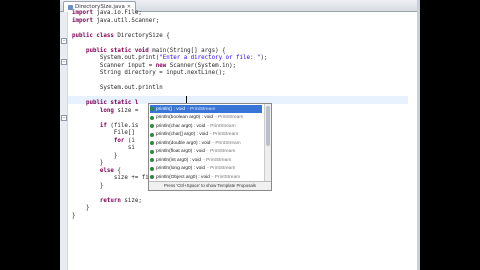  What do you see at coordinates (186, 99) in the screenshot?
I see `text-caret` at bounding box center [186, 99].